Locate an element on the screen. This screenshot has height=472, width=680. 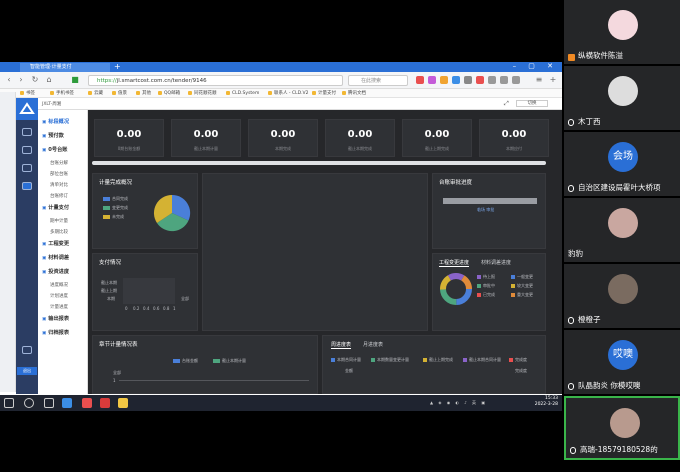
participant-tile: 木丁西 is located at coordinates (622, 98).